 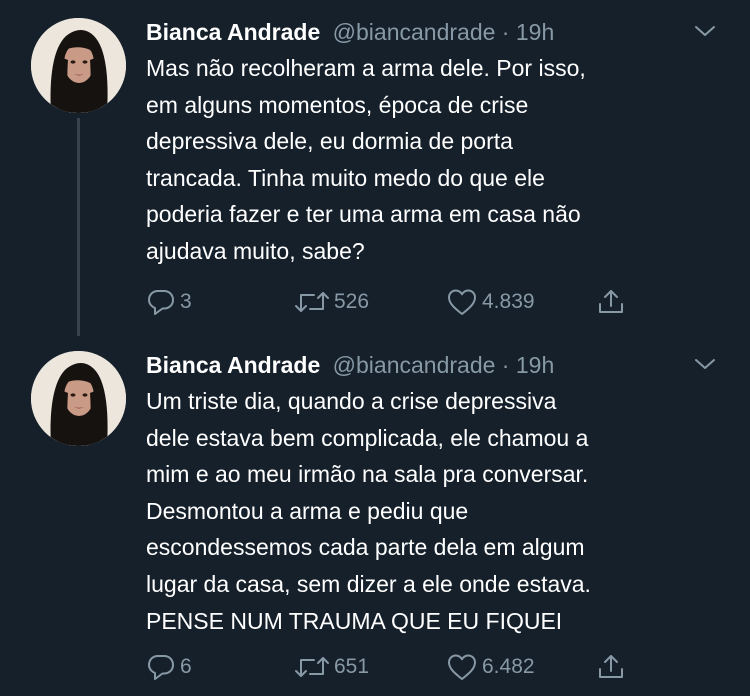 I want to click on tweet-text-line: ajudava muito, sabe?, so click(x=255, y=250).